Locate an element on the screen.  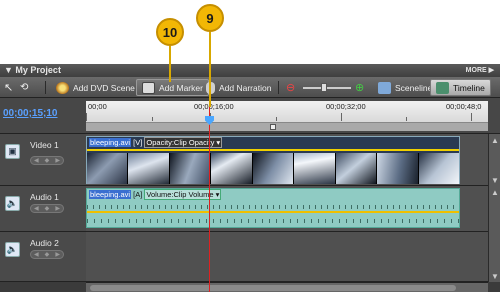
zoom-out-icon: ⊖ is located at coordinates (290, 87).